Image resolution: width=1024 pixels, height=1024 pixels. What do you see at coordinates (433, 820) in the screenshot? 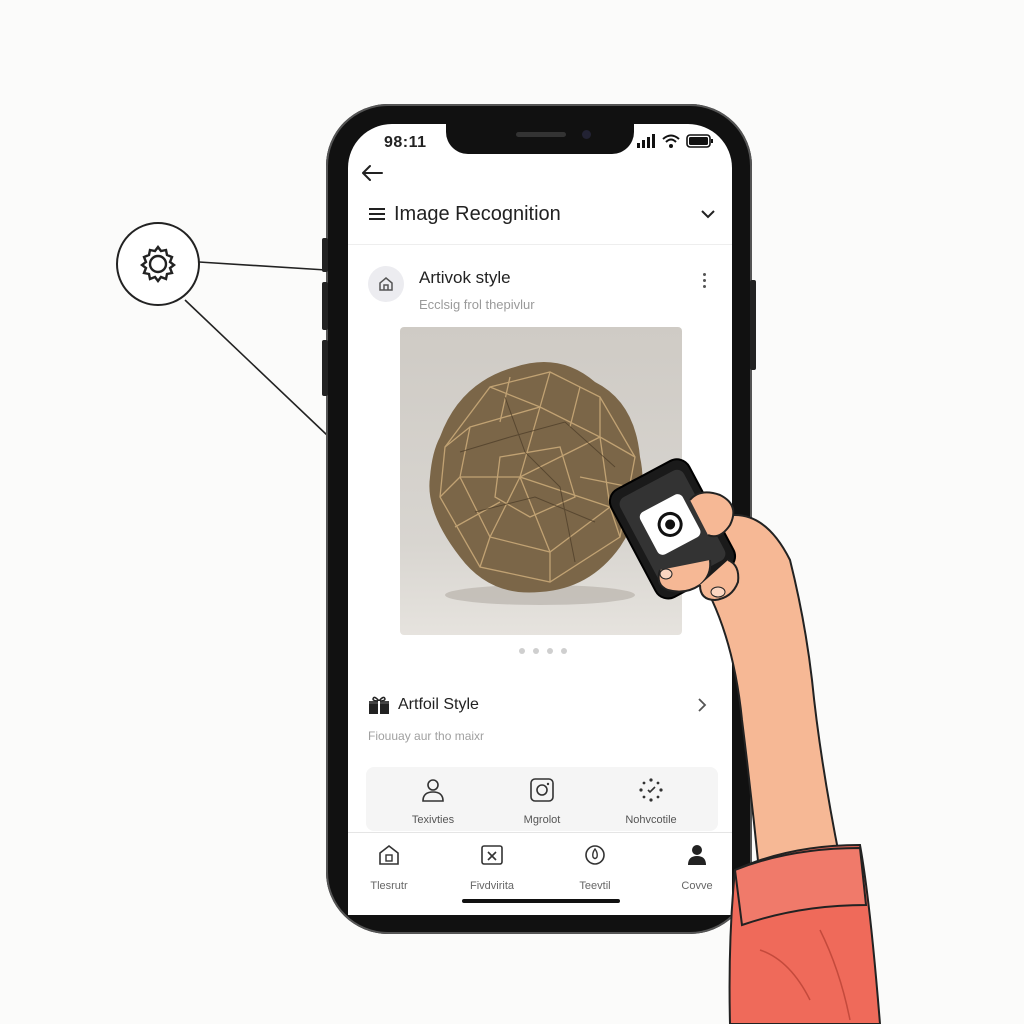
I see `action-label: Texivties` at bounding box center [433, 820].